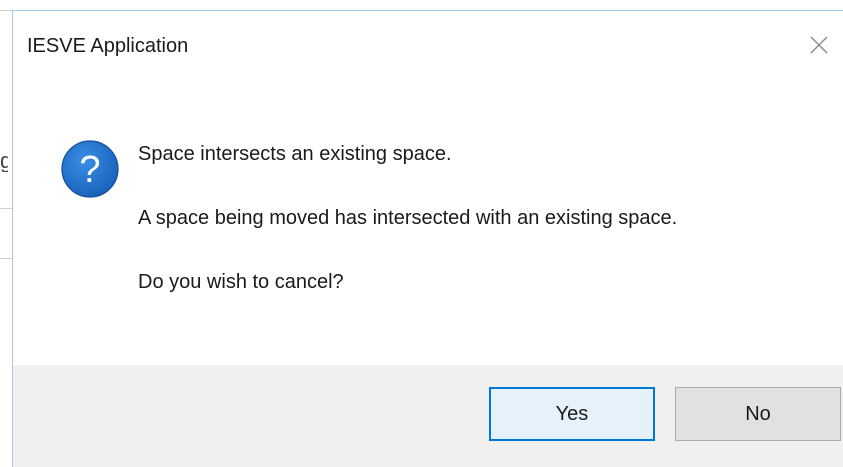  Describe the element at coordinates (295, 154) in the screenshot. I see `message-heading: Space intersects an existing space.` at that location.